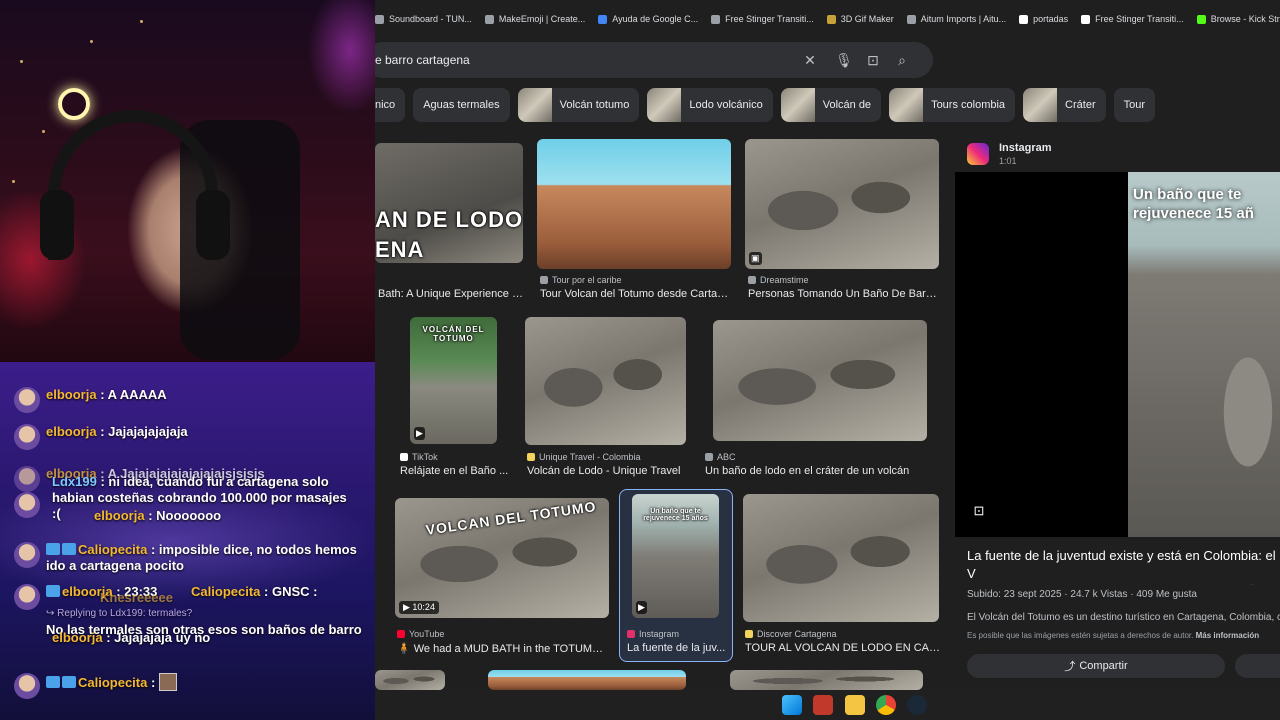  Describe the element at coordinates (726, 457) in the screenshot. I see `source-label: ABC` at that location.